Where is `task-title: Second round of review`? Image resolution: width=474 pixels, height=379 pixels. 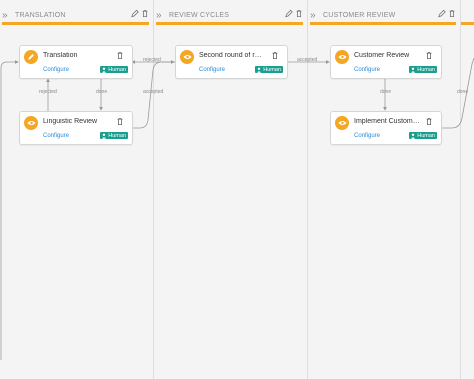 task-title: Second round of review is located at coordinates (231, 55).